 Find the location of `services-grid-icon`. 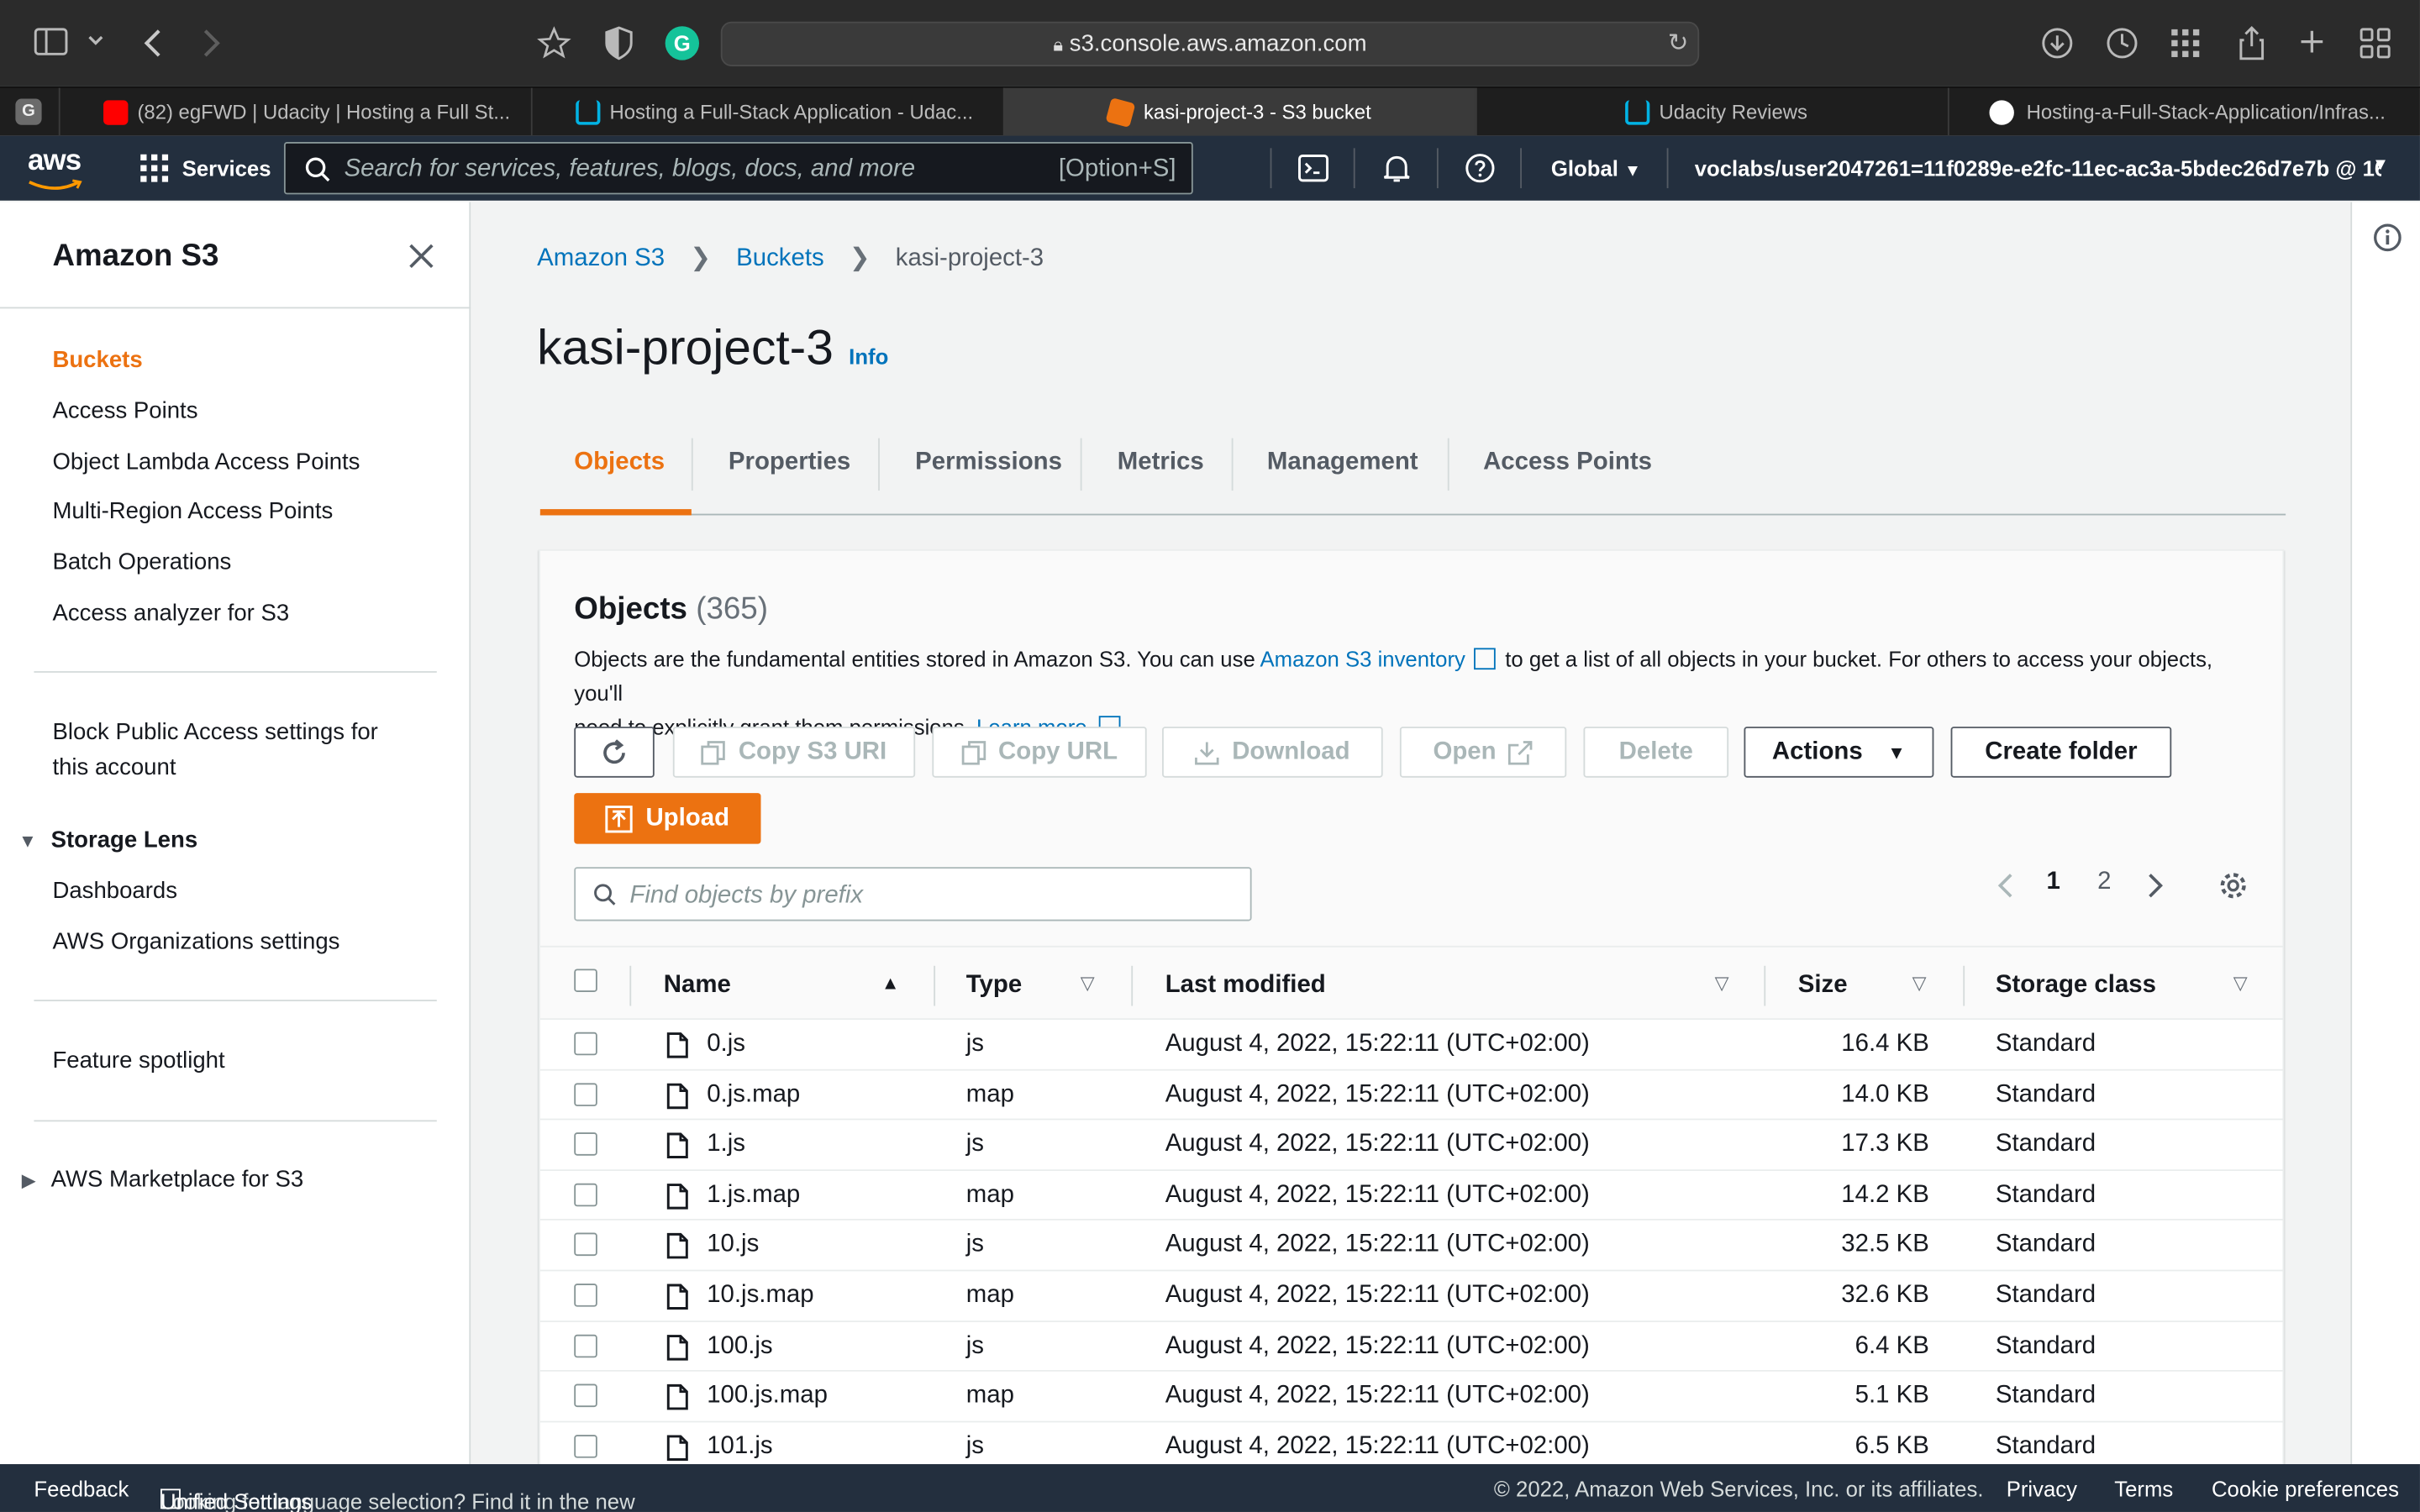

services-grid-icon is located at coordinates (154, 168).